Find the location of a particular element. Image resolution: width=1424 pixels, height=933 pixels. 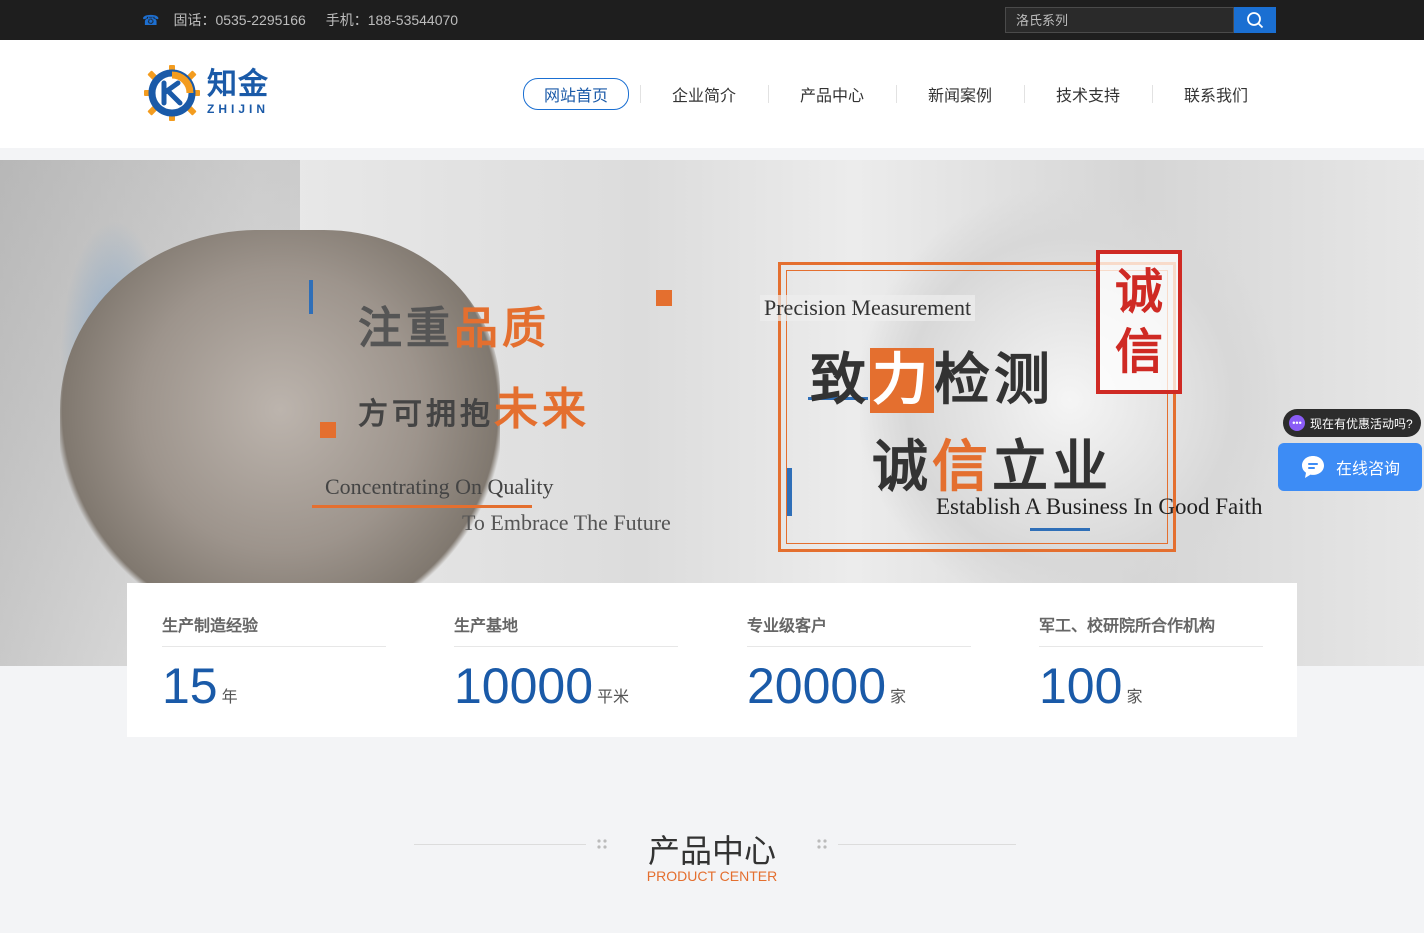

search-button is located at coordinates (1255, 20).